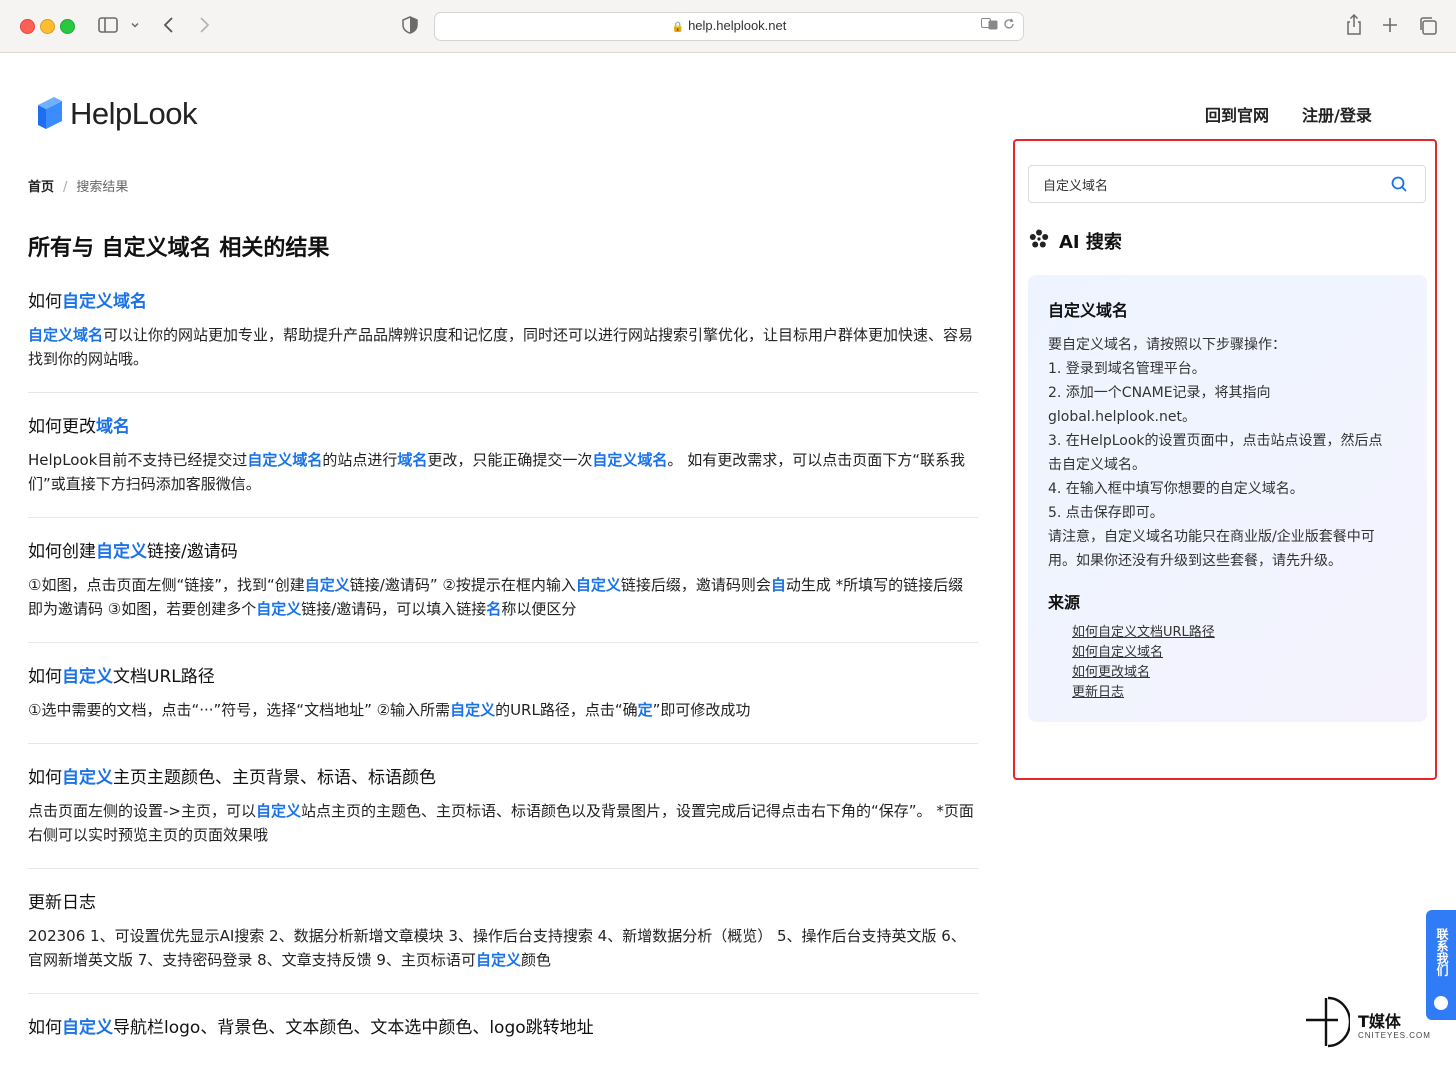 This screenshot has height=1092, width=1456. I want to click on ai-answer-line: 3. 在HelpLook的设置页面中，点击站点设置，然后点, so click(1215, 441).